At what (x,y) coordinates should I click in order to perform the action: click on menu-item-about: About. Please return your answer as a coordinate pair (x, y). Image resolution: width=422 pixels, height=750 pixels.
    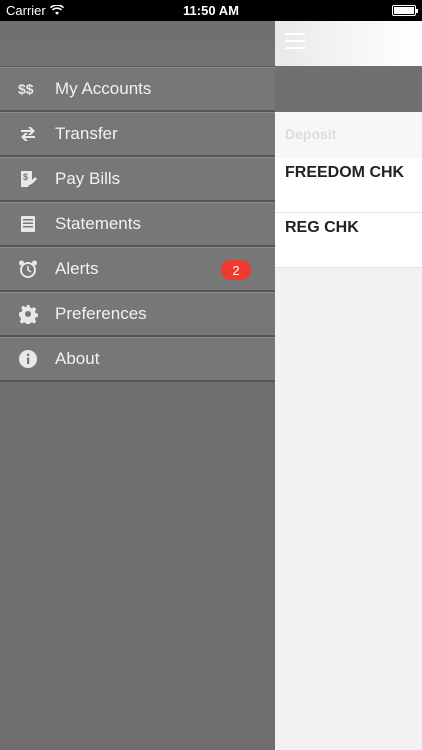
    Looking at the image, I should click on (137, 359).